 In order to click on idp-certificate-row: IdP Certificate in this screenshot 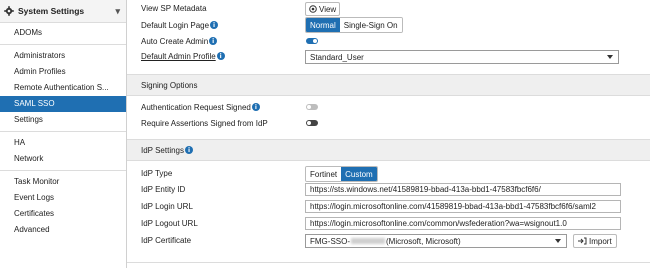, I will do `click(166, 240)`.